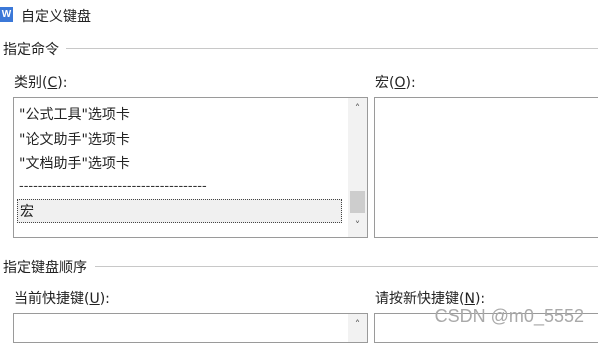 The height and width of the screenshot is (343, 598). What do you see at coordinates (395, 83) in the screenshot?
I see `macro-label: 宏(O):` at bounding box center [395, 83].